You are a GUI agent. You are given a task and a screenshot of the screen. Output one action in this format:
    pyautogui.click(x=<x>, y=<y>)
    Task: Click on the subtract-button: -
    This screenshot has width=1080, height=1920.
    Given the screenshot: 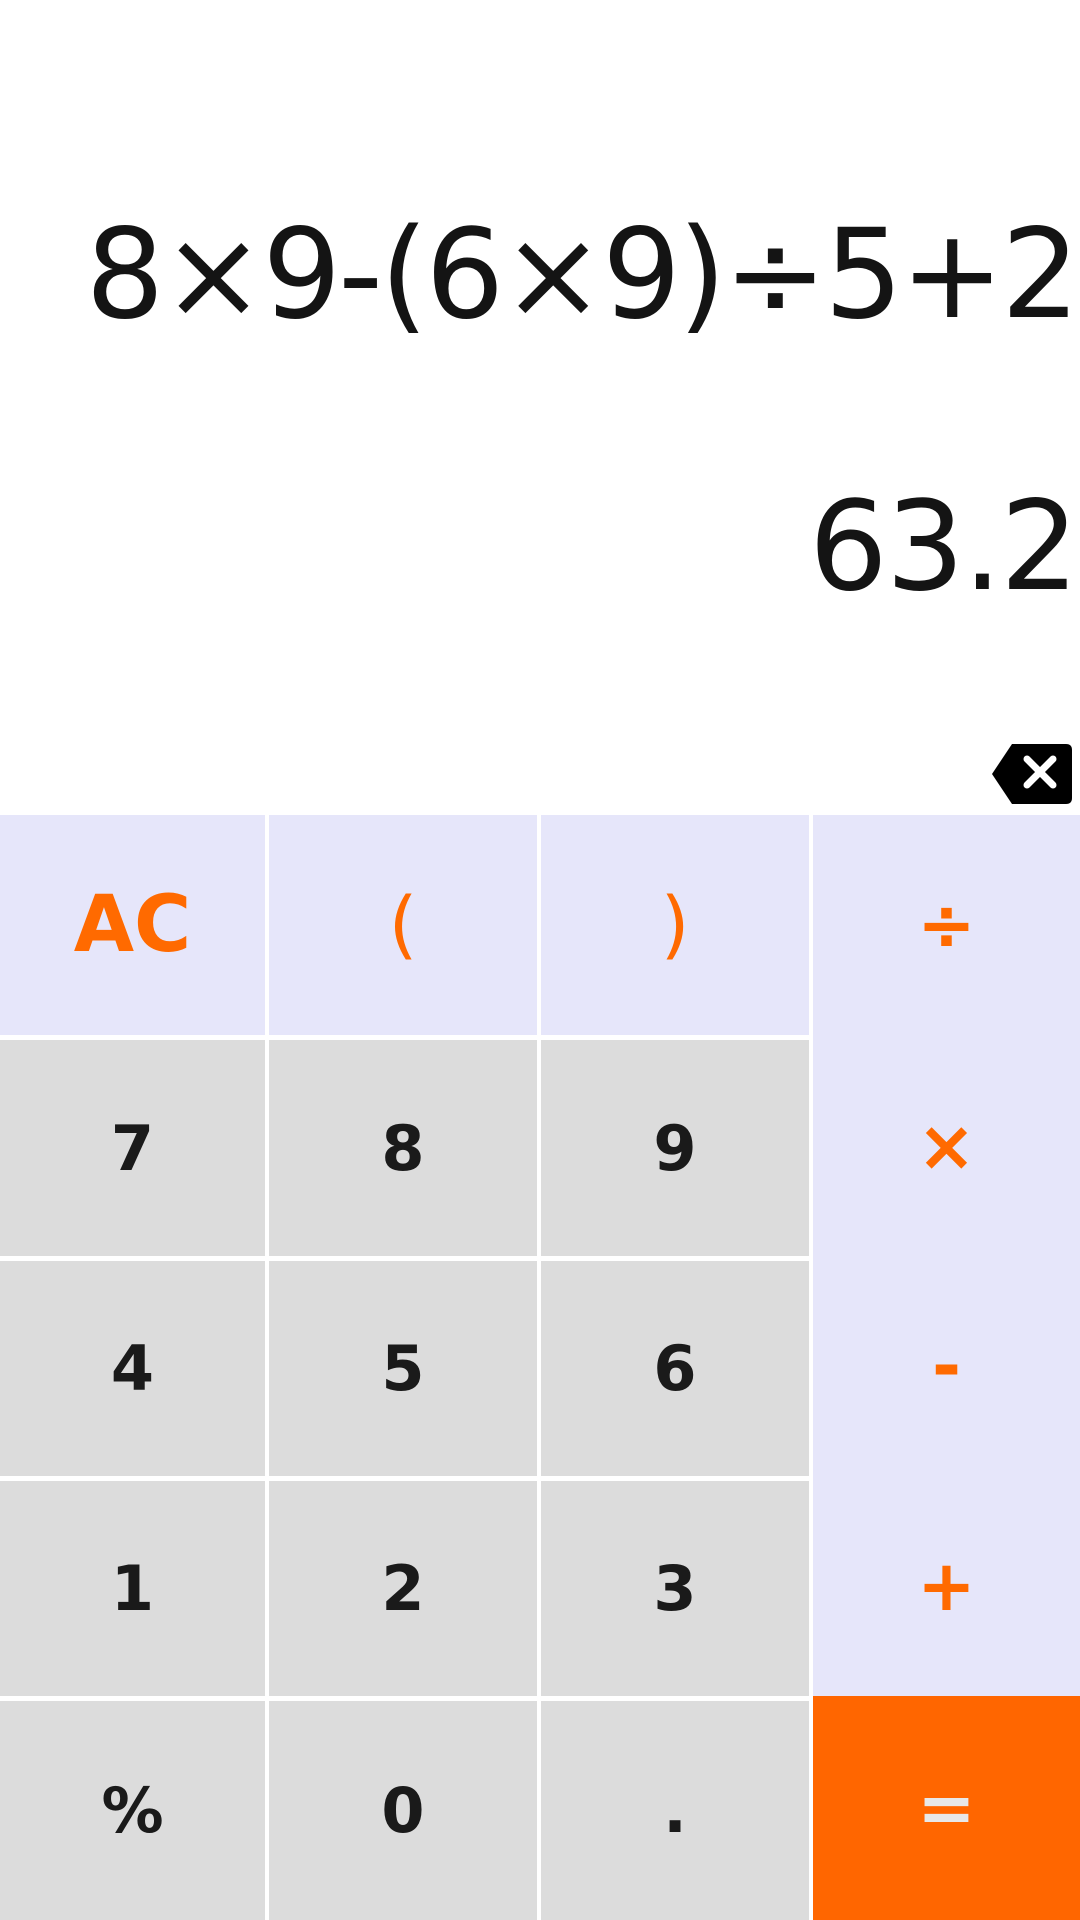 What is the action you would take?
    pyautogui.click(x=946, y=1366)
    